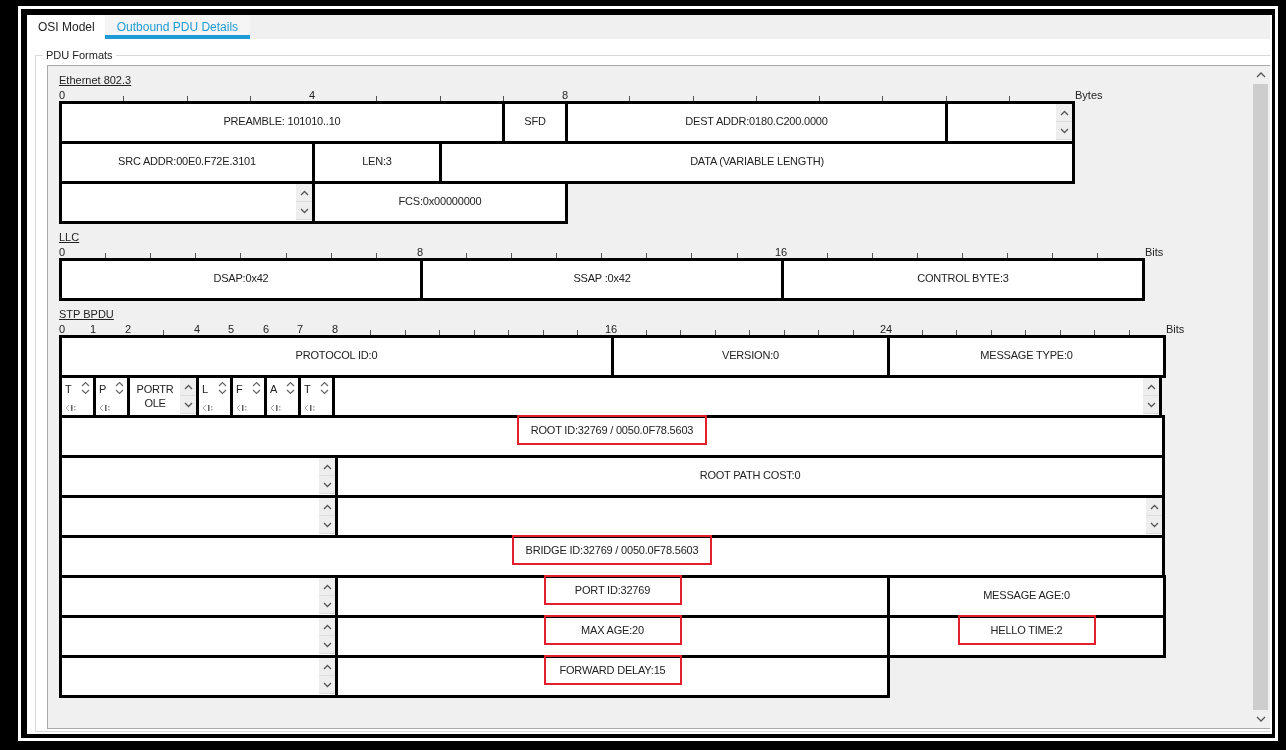  I want to click on field-label: PREAMBLE: 101010..10, so click(282, 121).